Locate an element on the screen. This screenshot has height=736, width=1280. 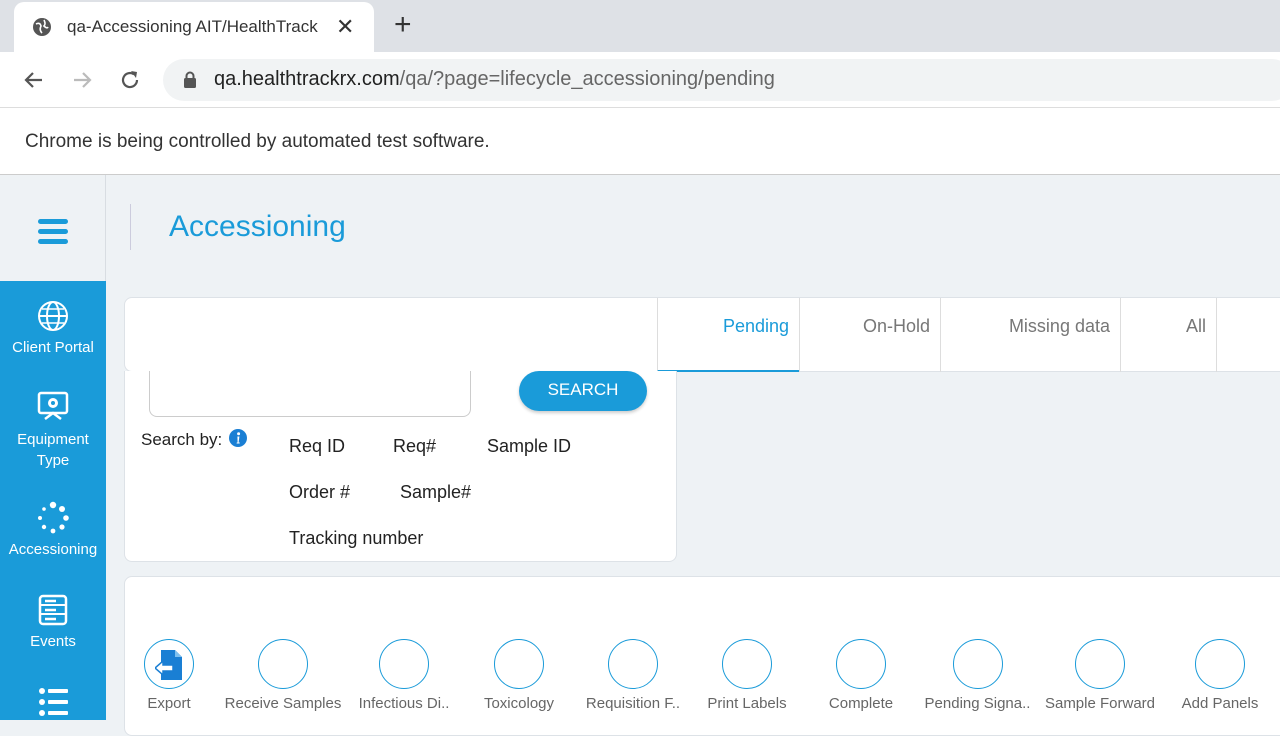
search-option-order-number: Order # is located at coordinates (319, 492).